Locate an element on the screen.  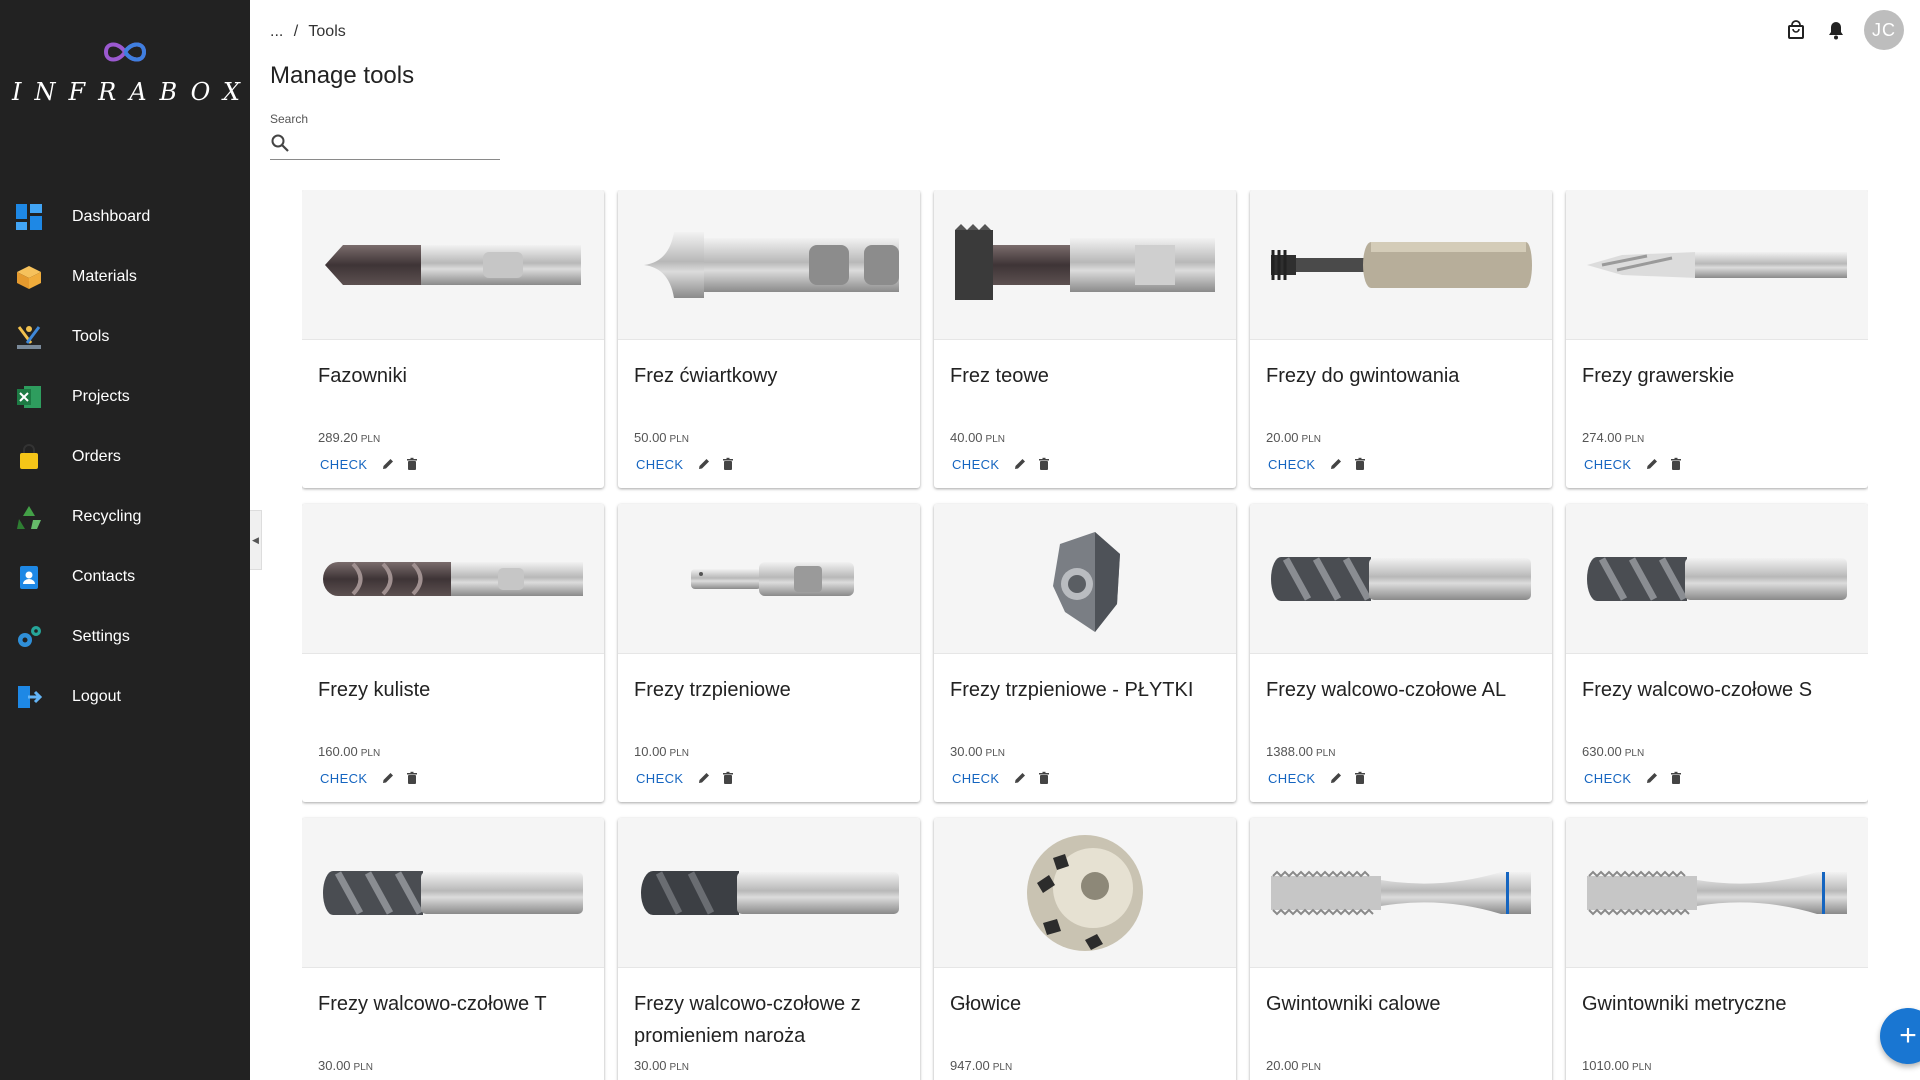
tool-card: Gwintowniki metryczne1010.00PLNCHECK is located at coordinates (1717, 949).